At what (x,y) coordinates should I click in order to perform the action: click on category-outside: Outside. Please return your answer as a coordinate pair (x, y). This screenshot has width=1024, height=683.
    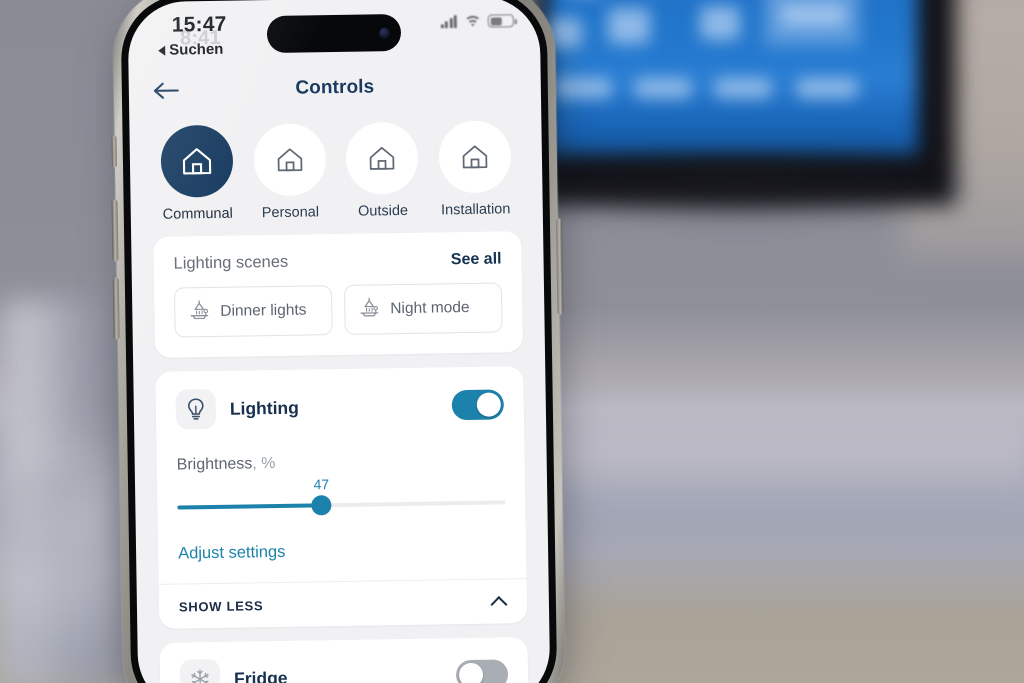
    Looking at the image, I should click on (383, 170).